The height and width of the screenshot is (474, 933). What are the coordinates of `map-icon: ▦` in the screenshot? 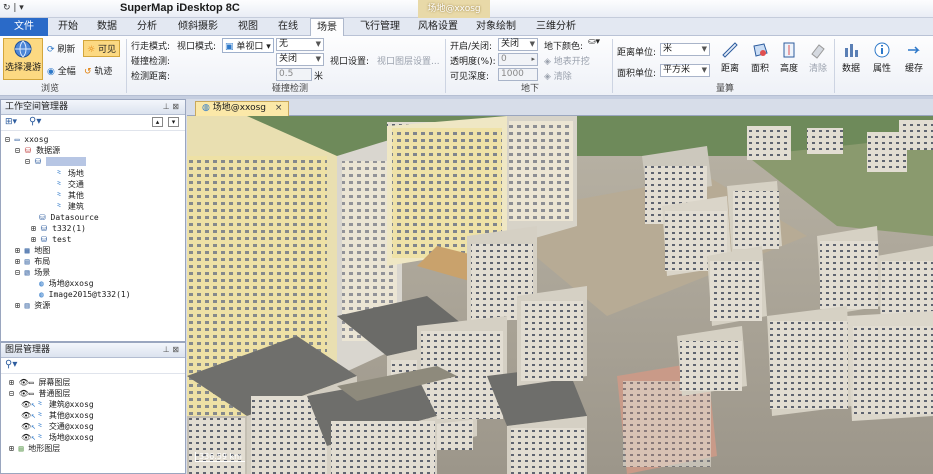 It's located at (27, 250).